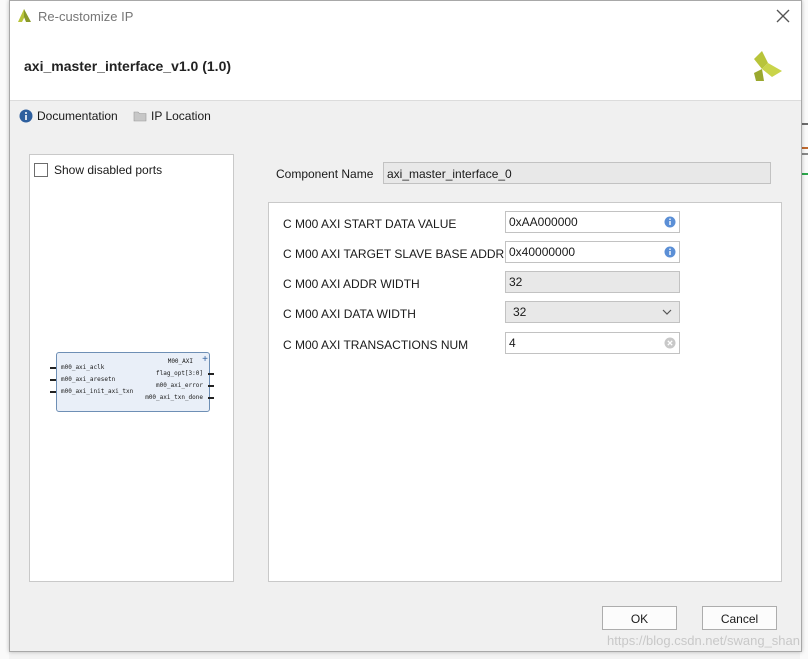 The image size is (808, 659). Describe the element at coordinates (370, 224) in the screenshot. I see `param-label: C M00 AXI START DATA VALUE` at that location.